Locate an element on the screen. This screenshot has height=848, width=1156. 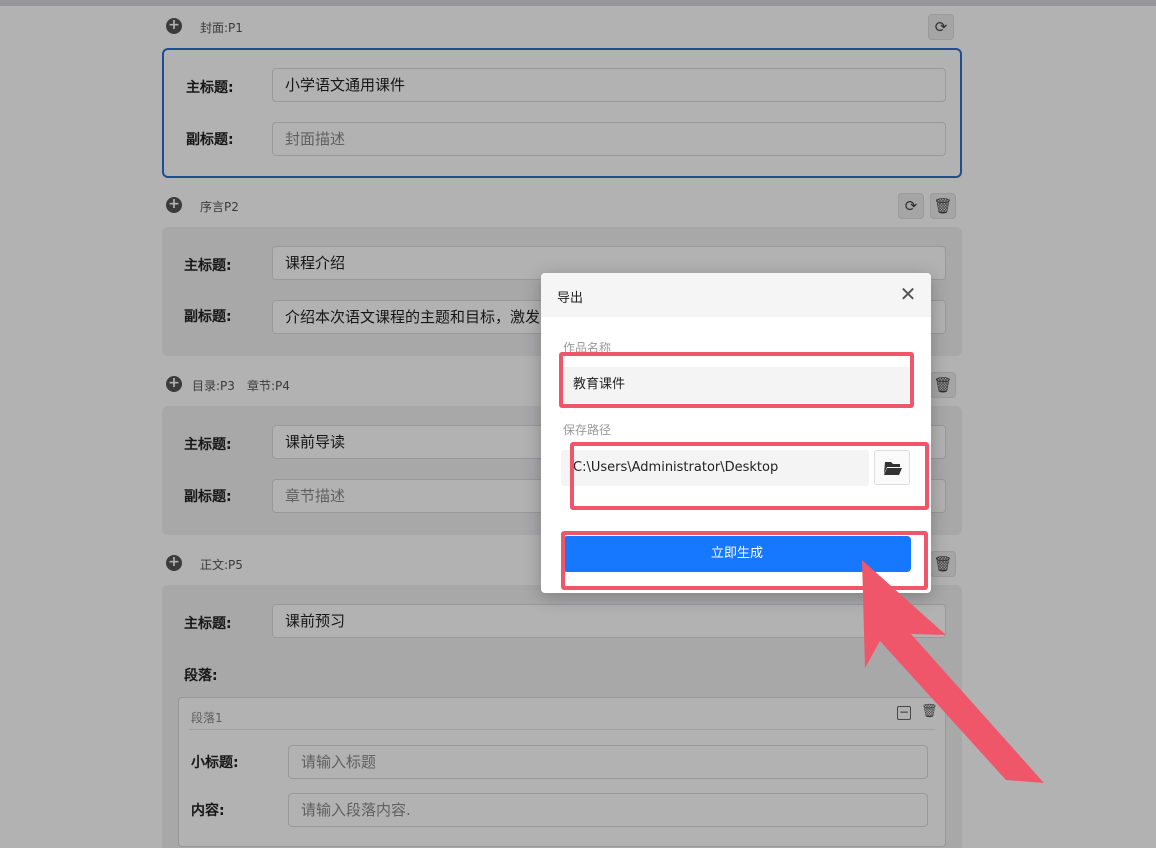
arrow-annotation is located at coordinates (953, 671).